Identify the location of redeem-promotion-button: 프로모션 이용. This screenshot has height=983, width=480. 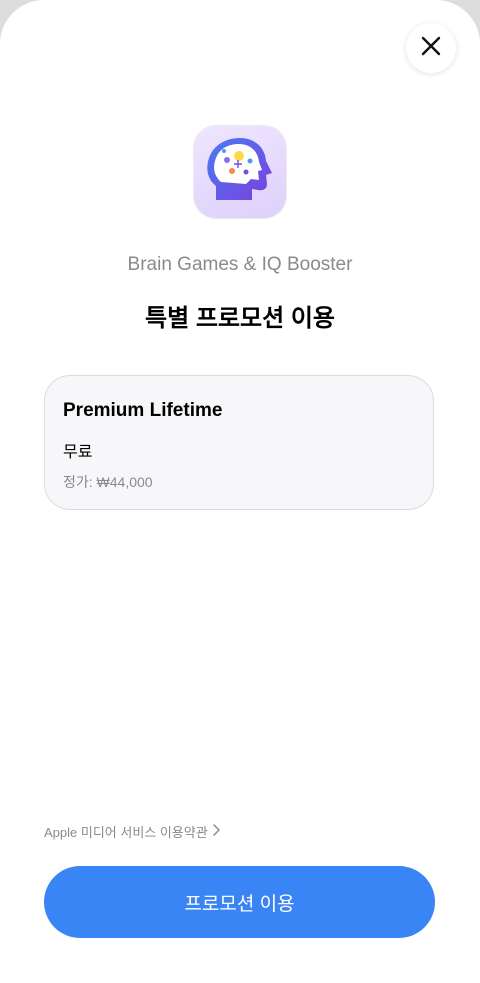
(239, 902).